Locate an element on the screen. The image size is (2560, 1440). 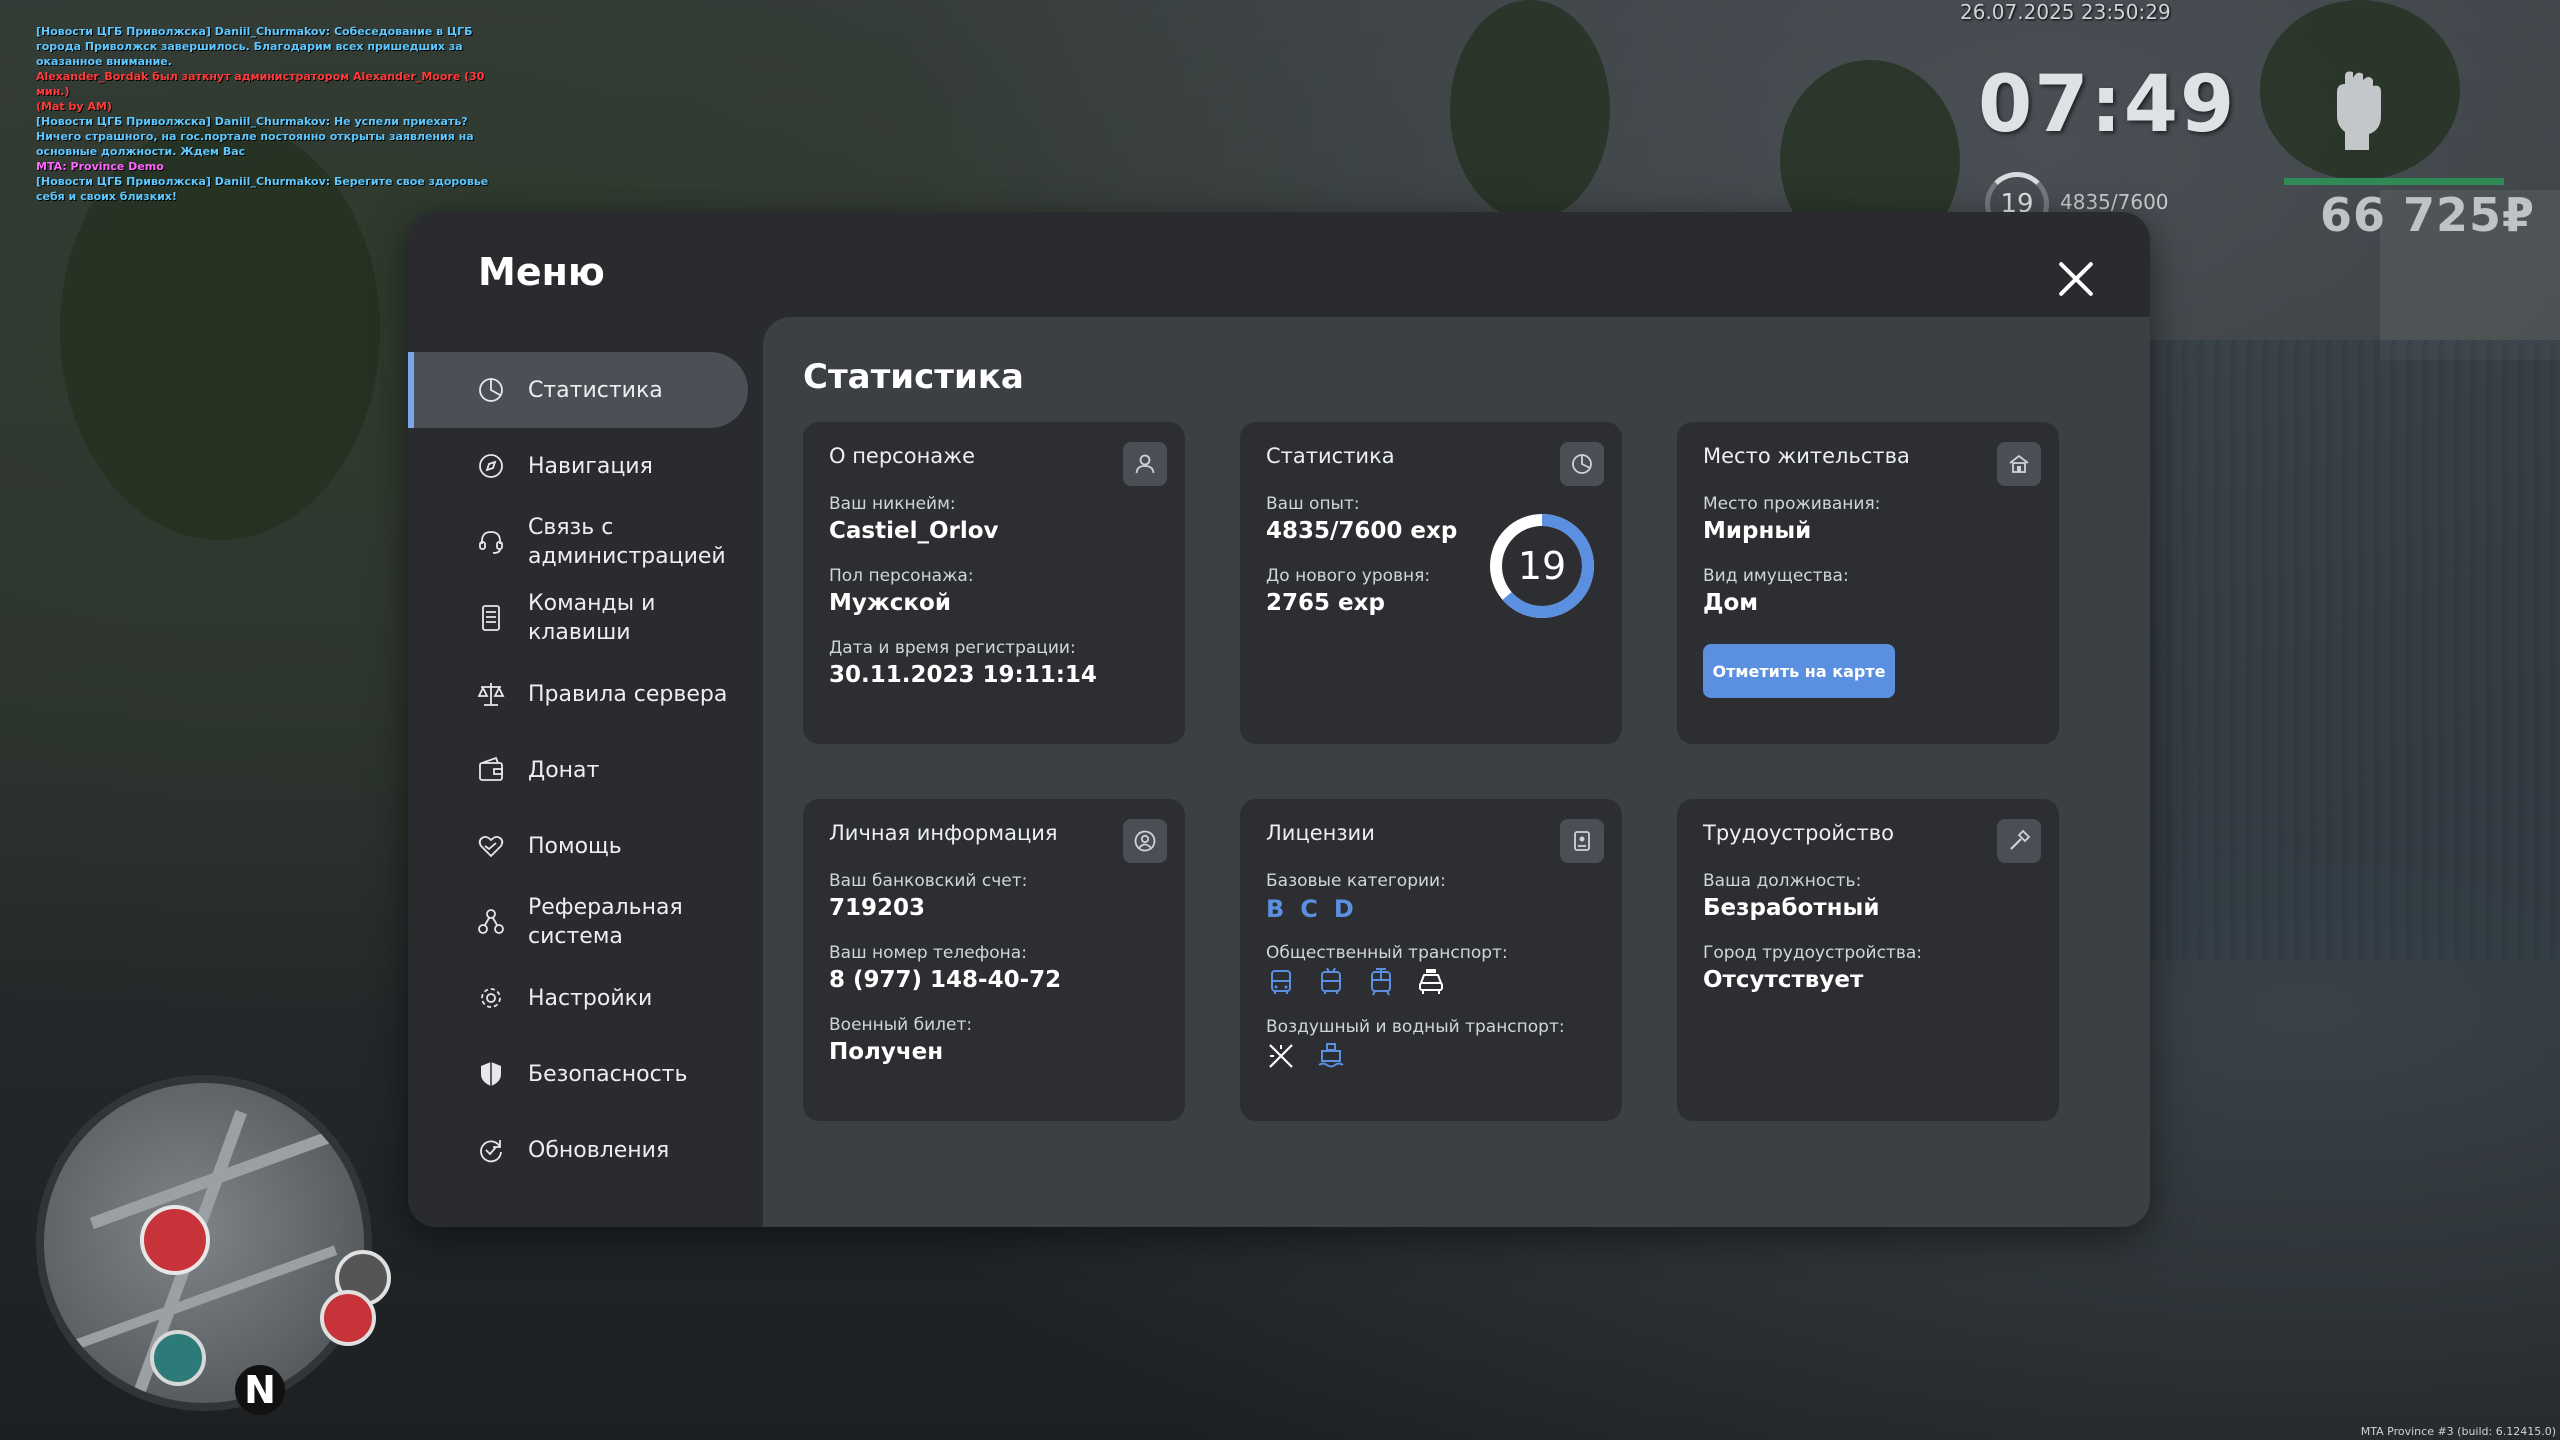
sidebar-item-label: Навигация is located at coordinates (590, 466).